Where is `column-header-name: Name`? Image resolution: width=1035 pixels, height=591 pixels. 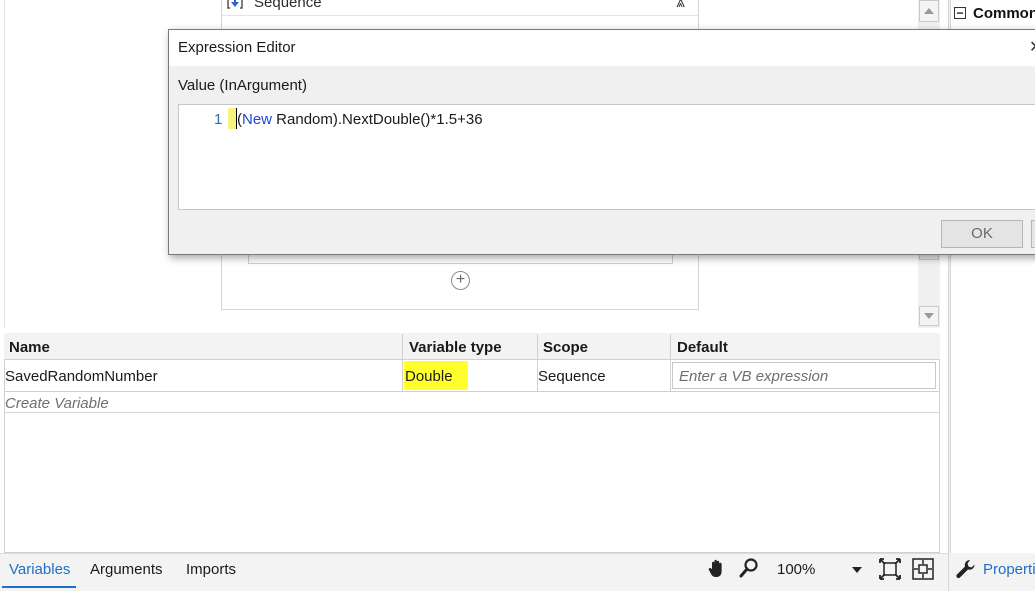
column-header-name: Name is located at coordinates (29, 347).